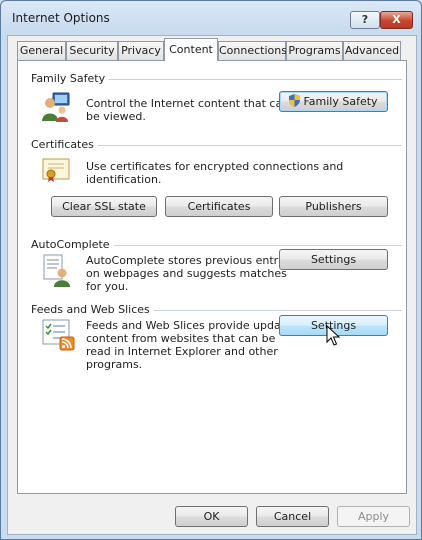  Describe the element at coordinates (190, 260) in the screenshot. I see `autocomplete-desc-line1: AutoComplete stores previous entries` at that location.